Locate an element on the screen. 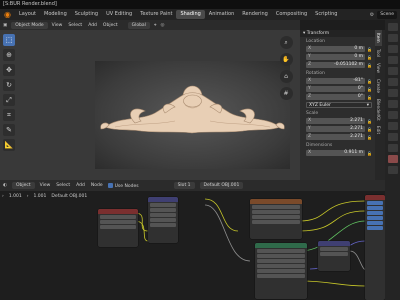  rotation-z-field: Z 0° is located at coordinates (335, 97).